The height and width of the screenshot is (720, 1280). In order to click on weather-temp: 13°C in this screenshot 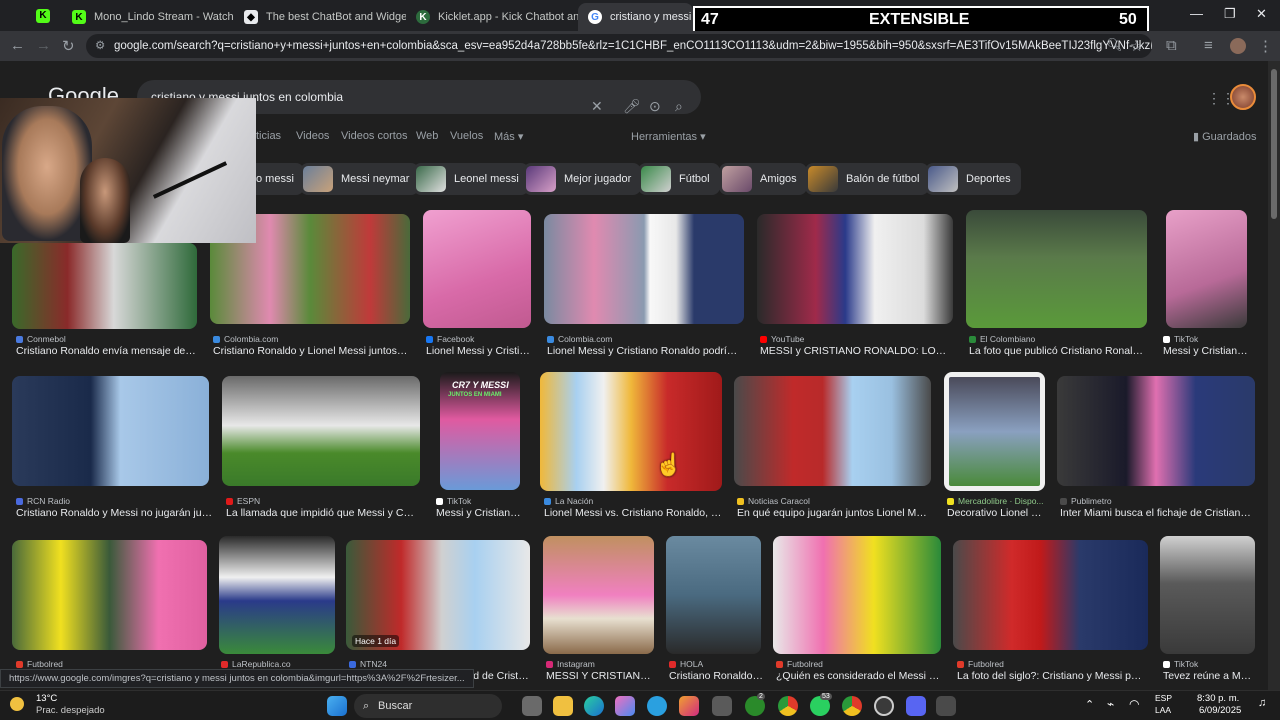, I will do `click(46, 698)`.